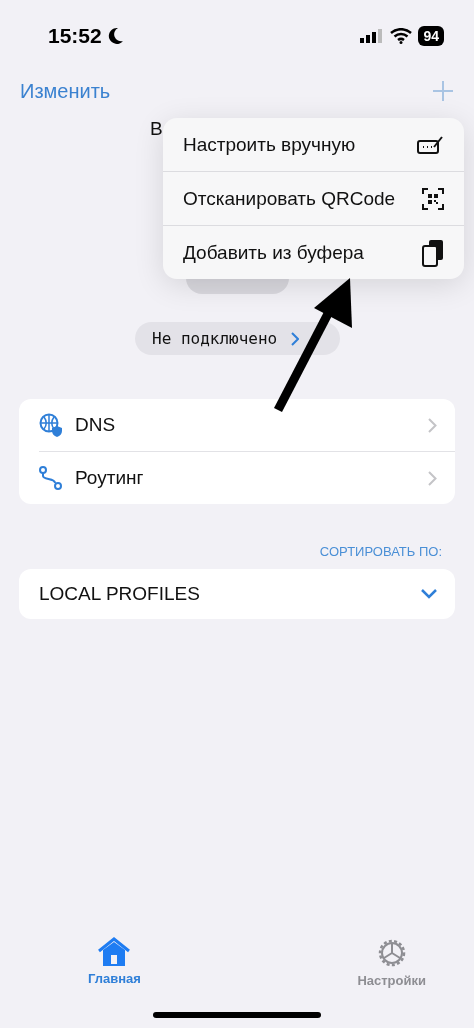  I want to click on menu-item: Отсканировать QRCode, so click(313, 199).